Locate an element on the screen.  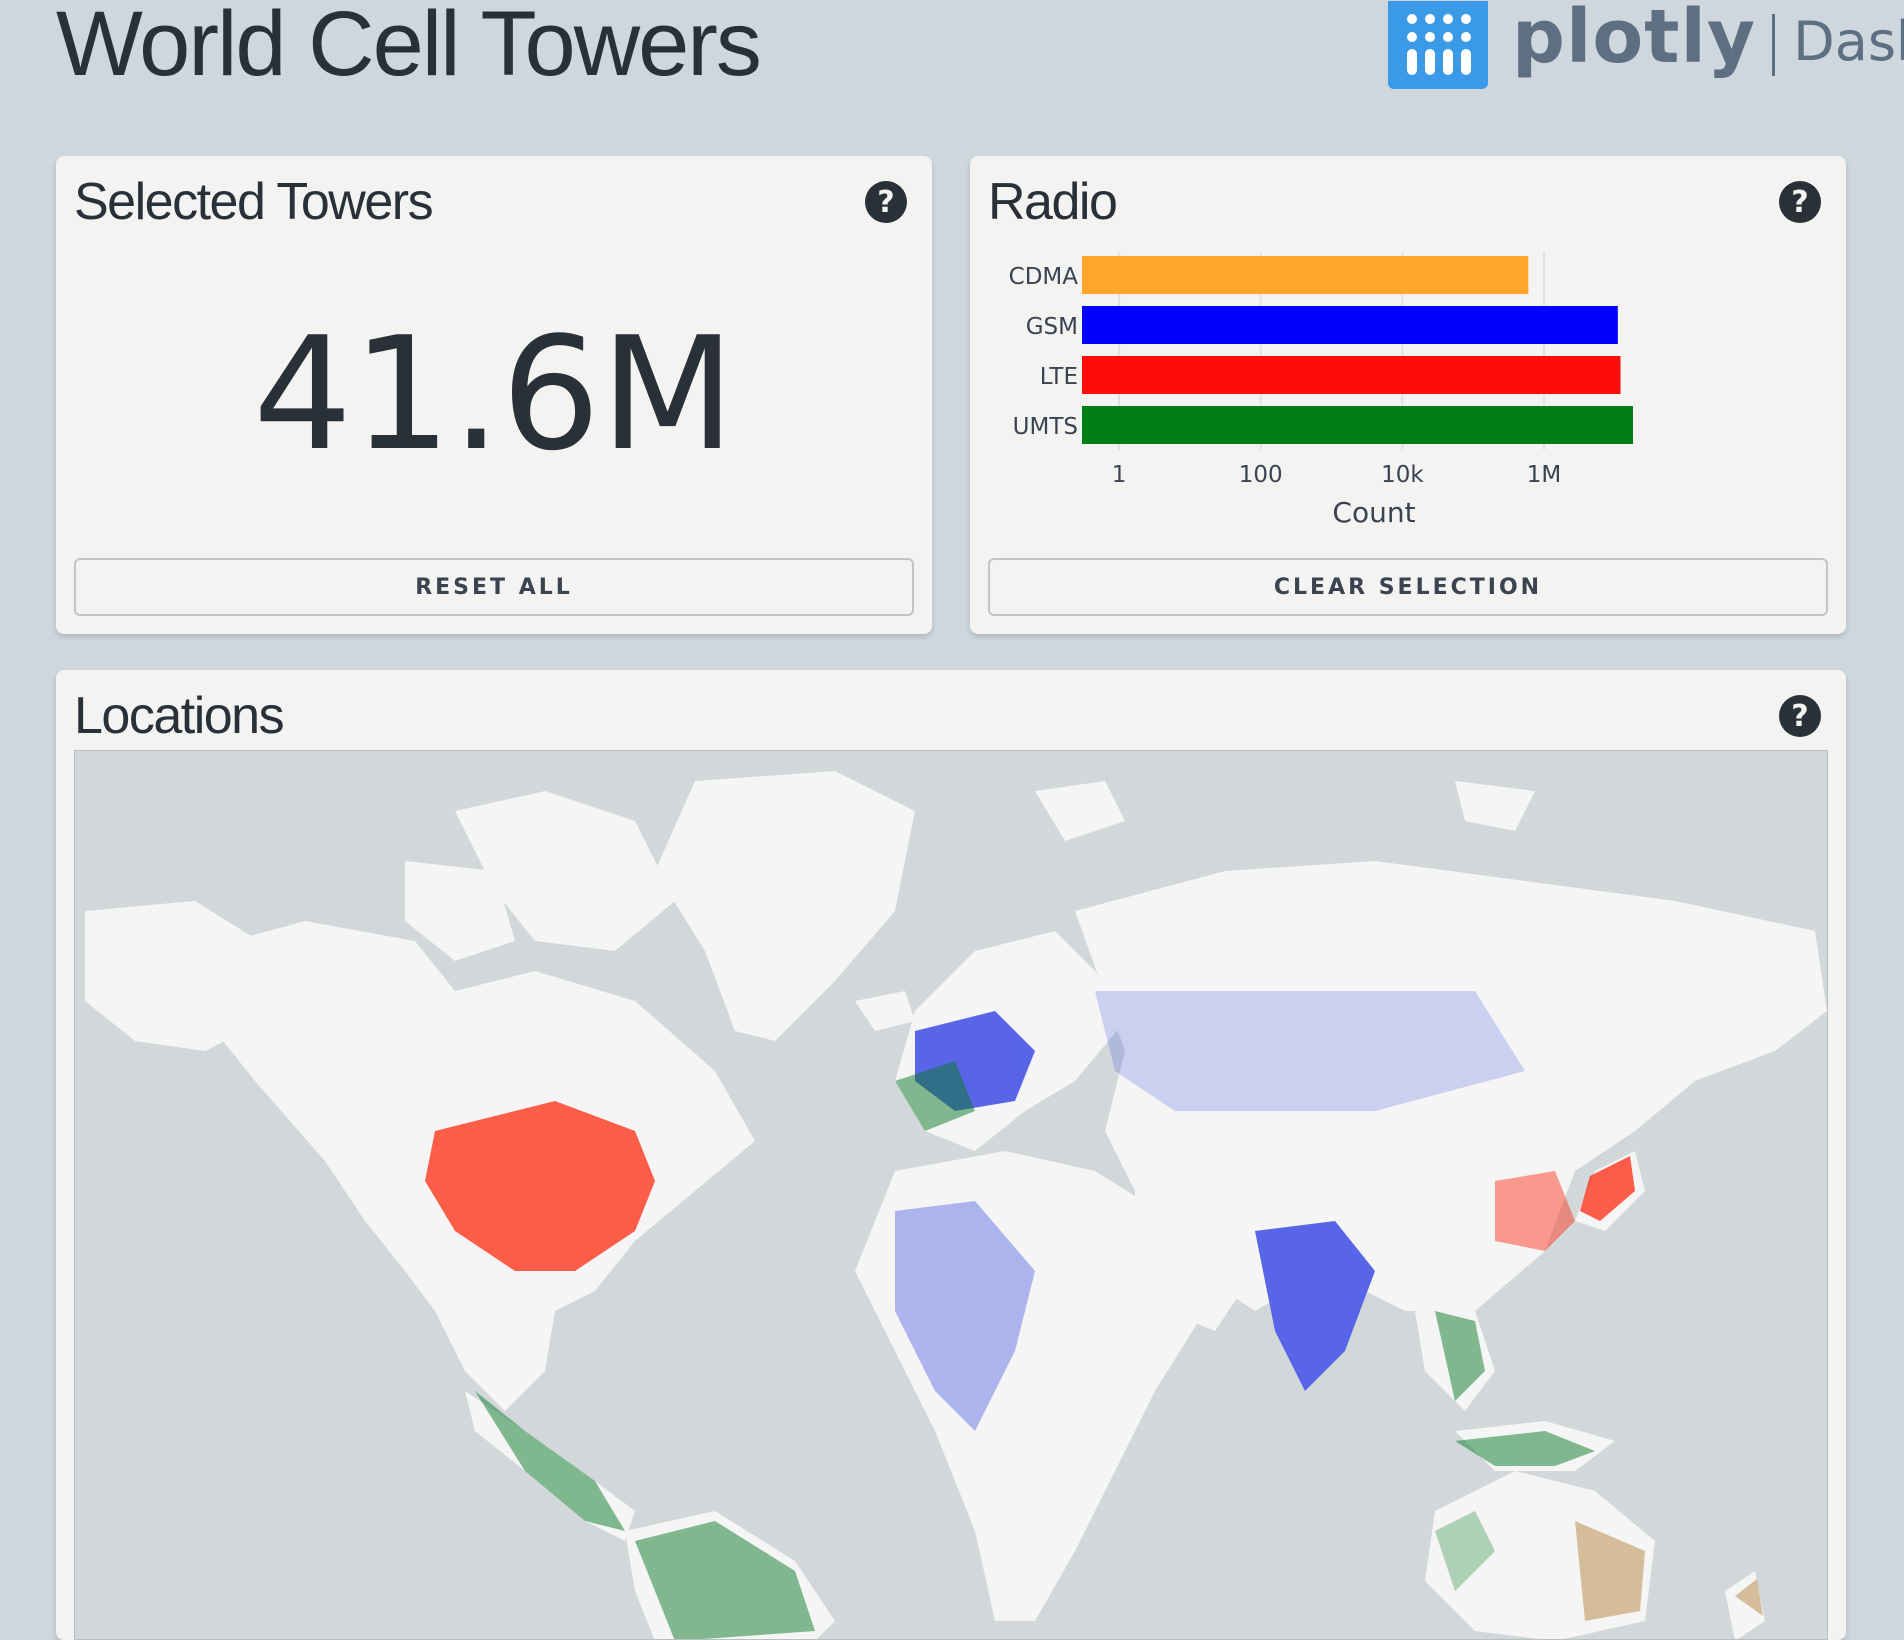
chart-category-labels: CDMA GSM LTE UMTS is located at coordinates (1044, 352).